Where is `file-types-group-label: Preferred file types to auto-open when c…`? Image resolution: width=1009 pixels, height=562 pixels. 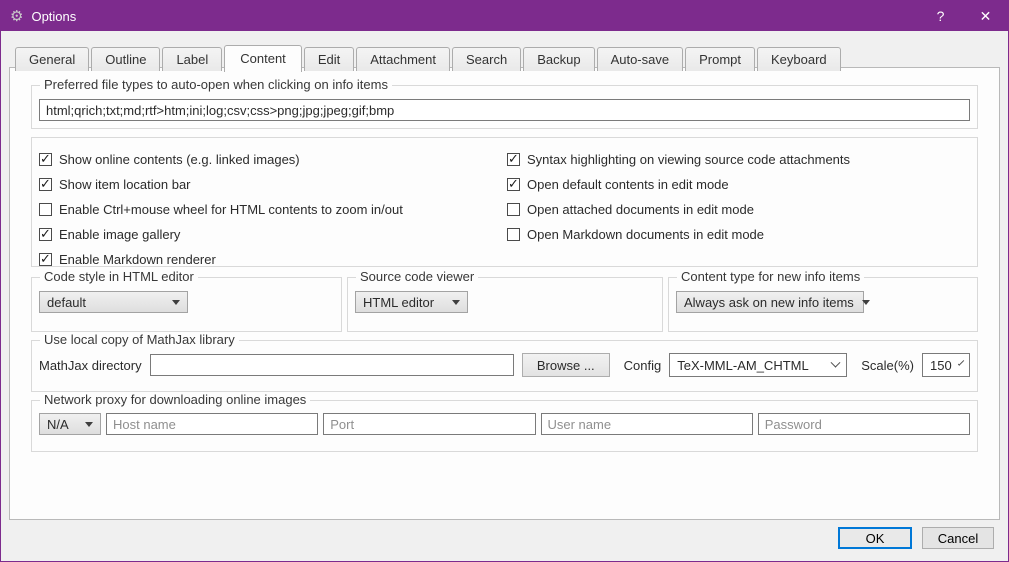
file-types-group-label: Preferred file types to auto-open when c… is located at coordinates (216, 84).